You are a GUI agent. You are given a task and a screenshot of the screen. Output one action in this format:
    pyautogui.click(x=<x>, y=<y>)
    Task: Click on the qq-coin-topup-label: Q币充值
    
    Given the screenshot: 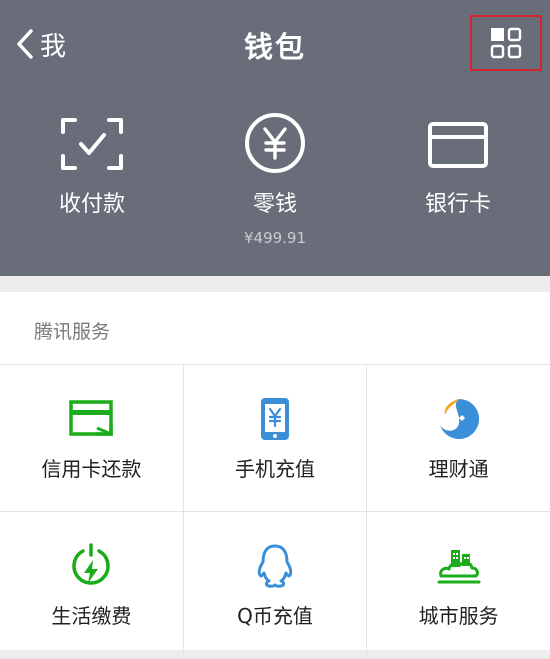 What is the action you would take?
    pyautogui.click(x=275, y=616)
    